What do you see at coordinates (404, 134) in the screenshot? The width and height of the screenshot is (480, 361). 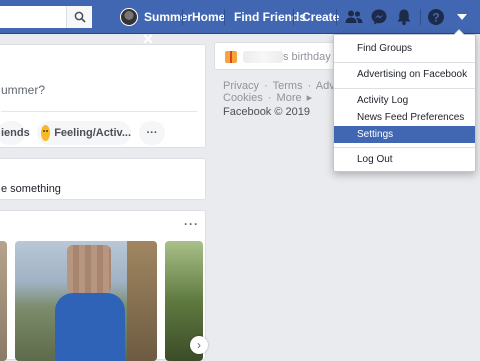 I see `menu-item-settings: Settings` at bounding box center [404, 134].